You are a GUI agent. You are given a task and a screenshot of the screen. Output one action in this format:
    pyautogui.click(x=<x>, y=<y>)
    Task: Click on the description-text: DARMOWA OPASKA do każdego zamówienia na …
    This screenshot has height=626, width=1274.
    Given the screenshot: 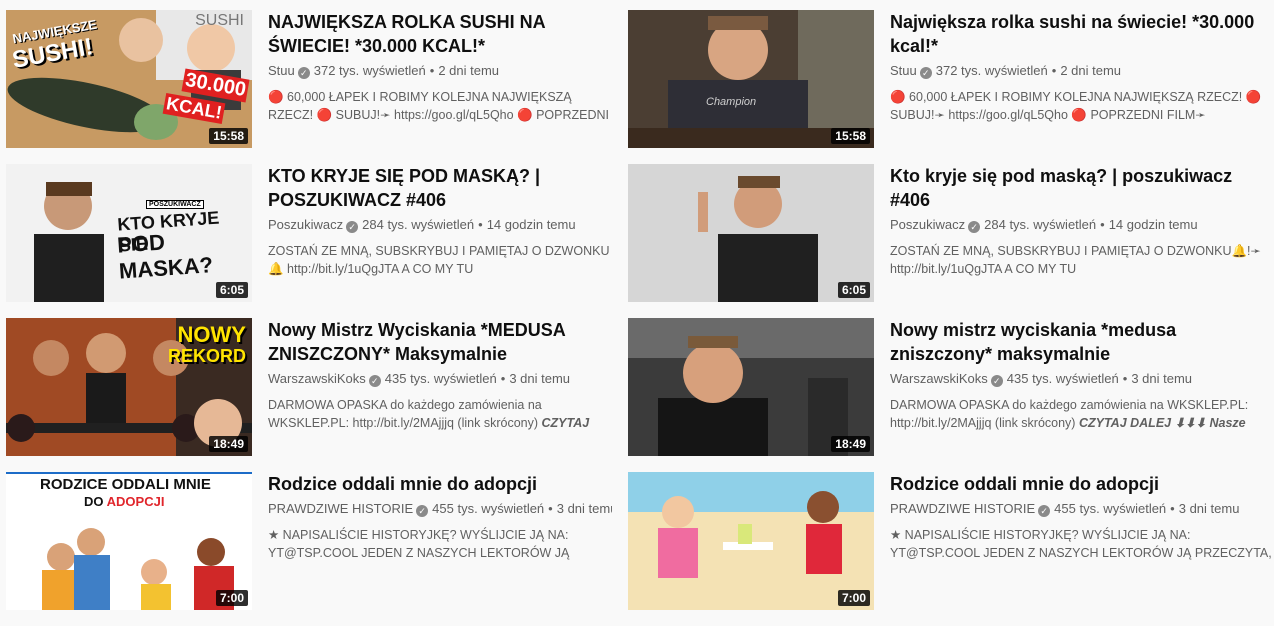 What is the action you would take?
    pyautogui.click(x=405, y=414)
    